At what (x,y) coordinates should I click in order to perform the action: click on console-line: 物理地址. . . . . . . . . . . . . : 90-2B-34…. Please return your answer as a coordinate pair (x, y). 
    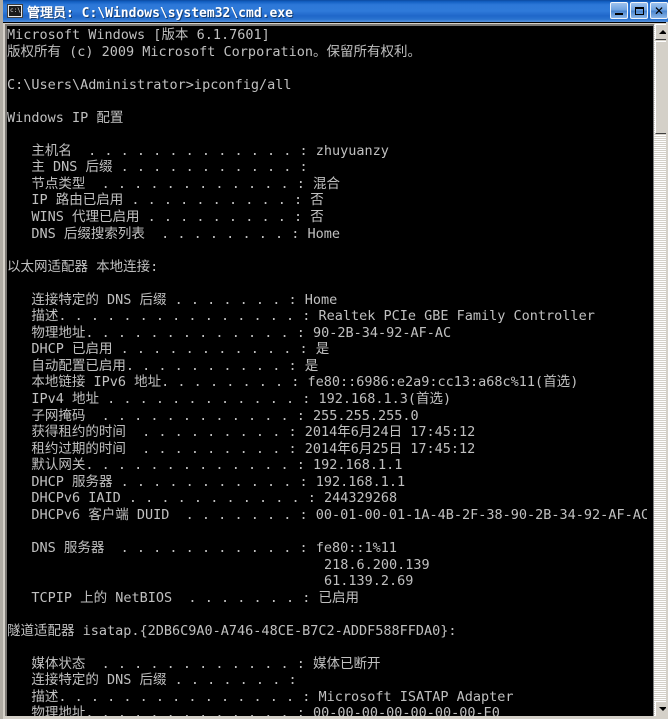
    Looking at the image, I should click on (241, 332).